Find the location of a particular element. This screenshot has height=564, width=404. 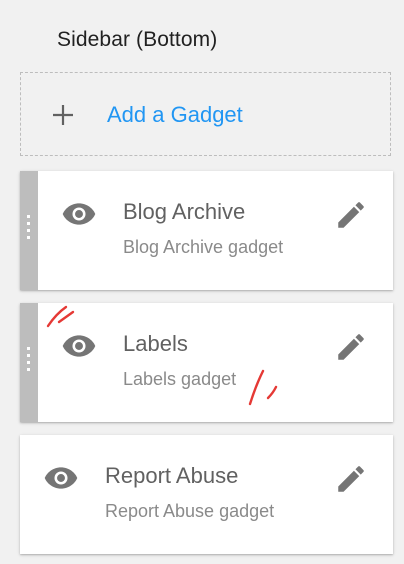

gadget-subtitle: Blog Archive gadget is located at coordinates (203, 247).